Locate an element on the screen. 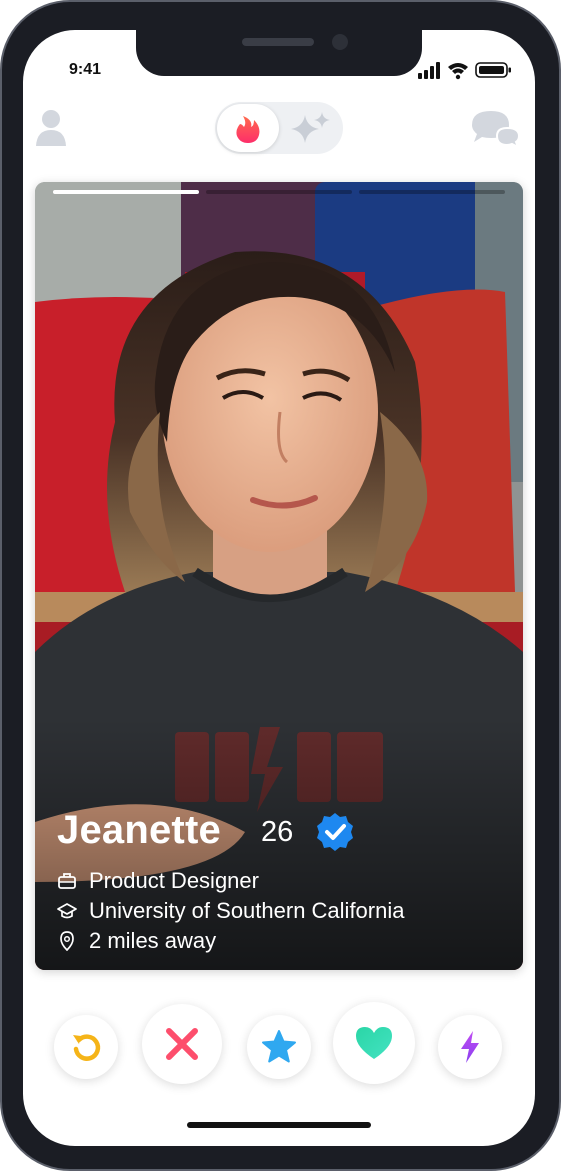 The height and width of the screenshot is (1171, 561). briefcase-icon is located at coordinates (67, 881).